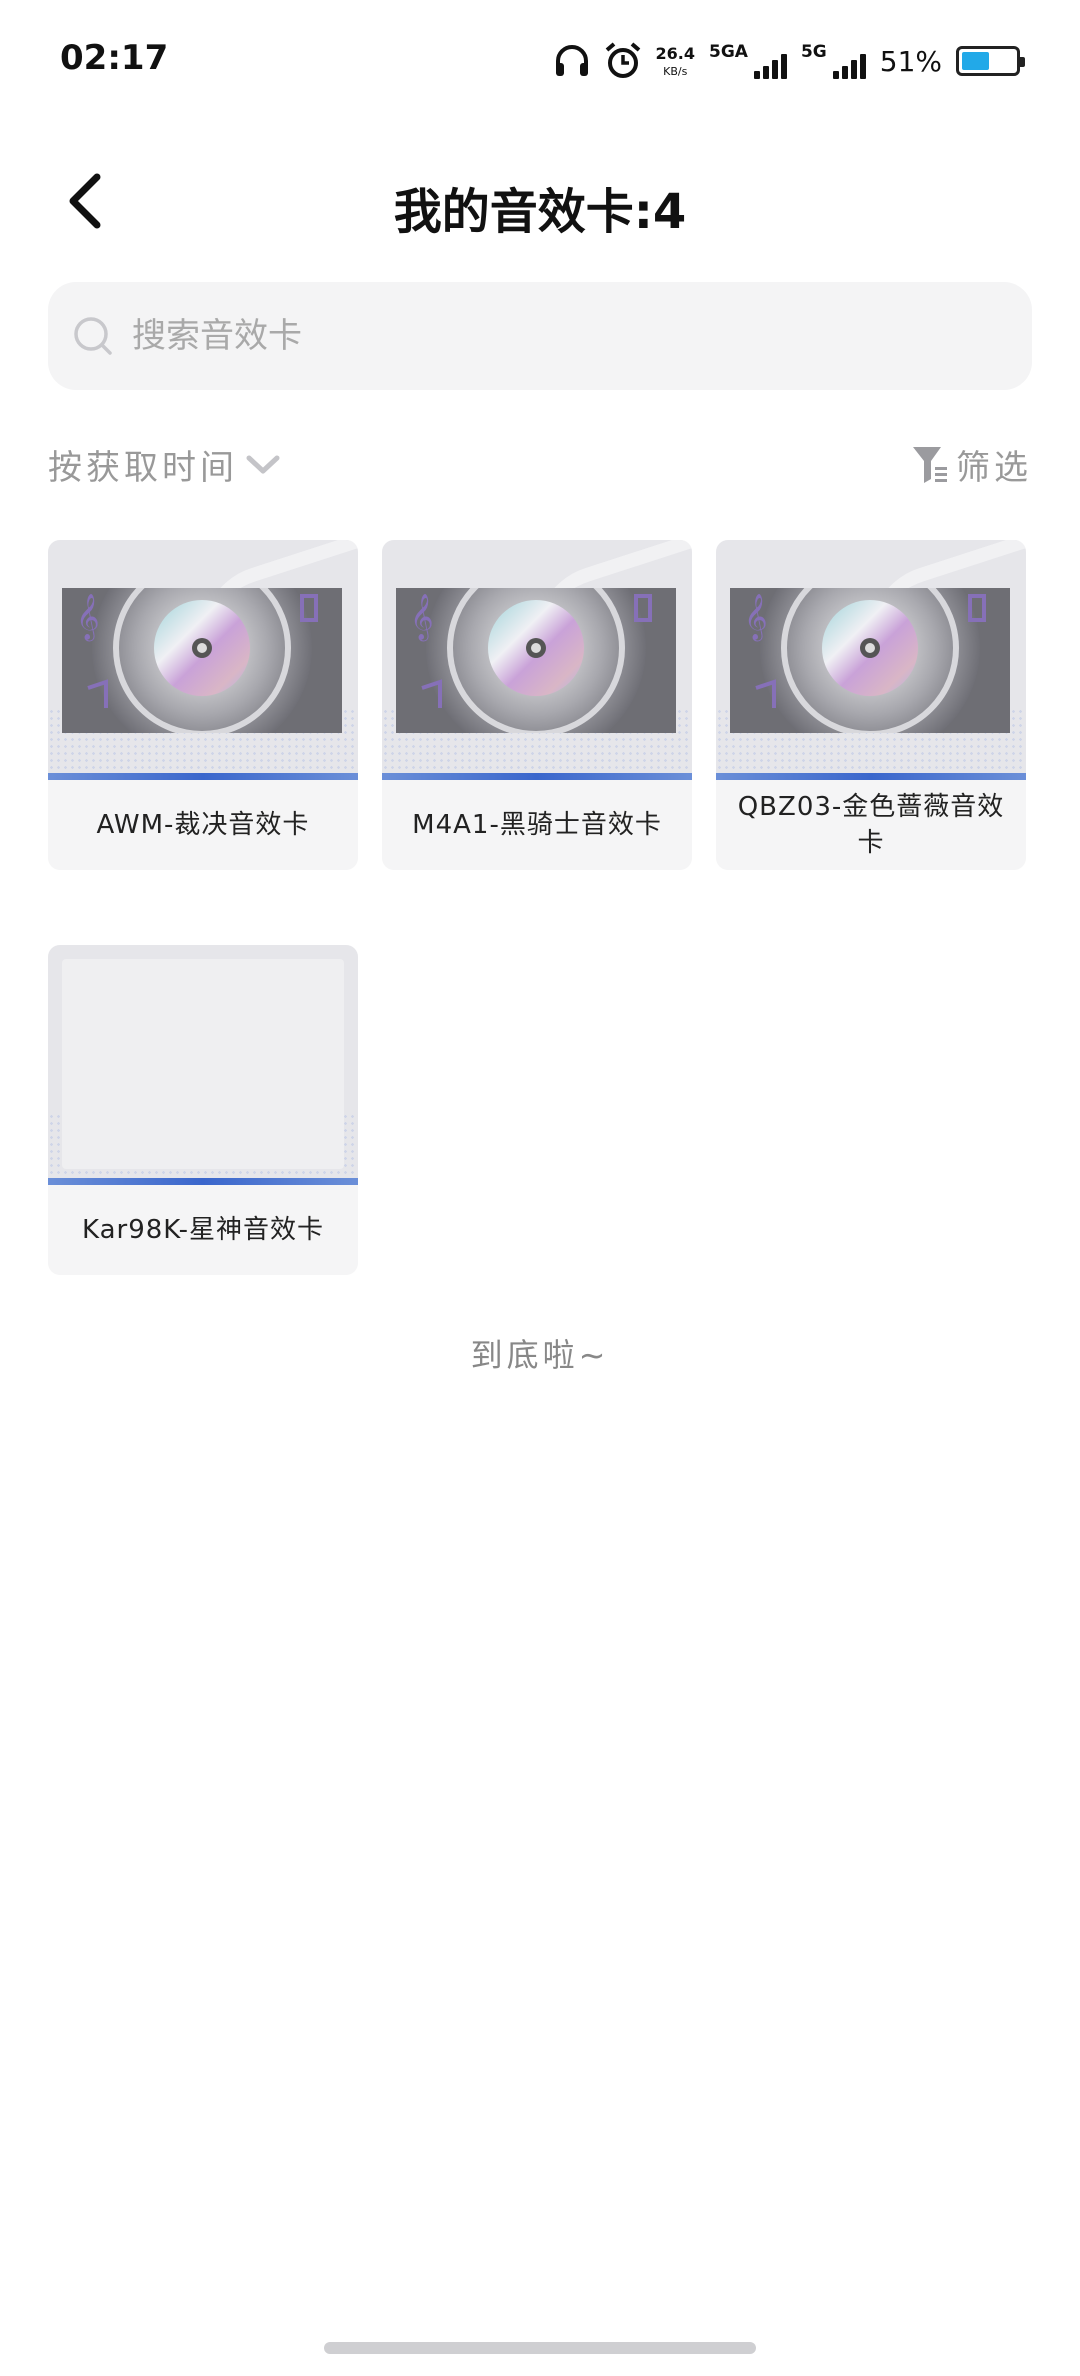 The image size is (1080, 2376). I want to click on sound-card-thumbnail, so click(203, 1065).